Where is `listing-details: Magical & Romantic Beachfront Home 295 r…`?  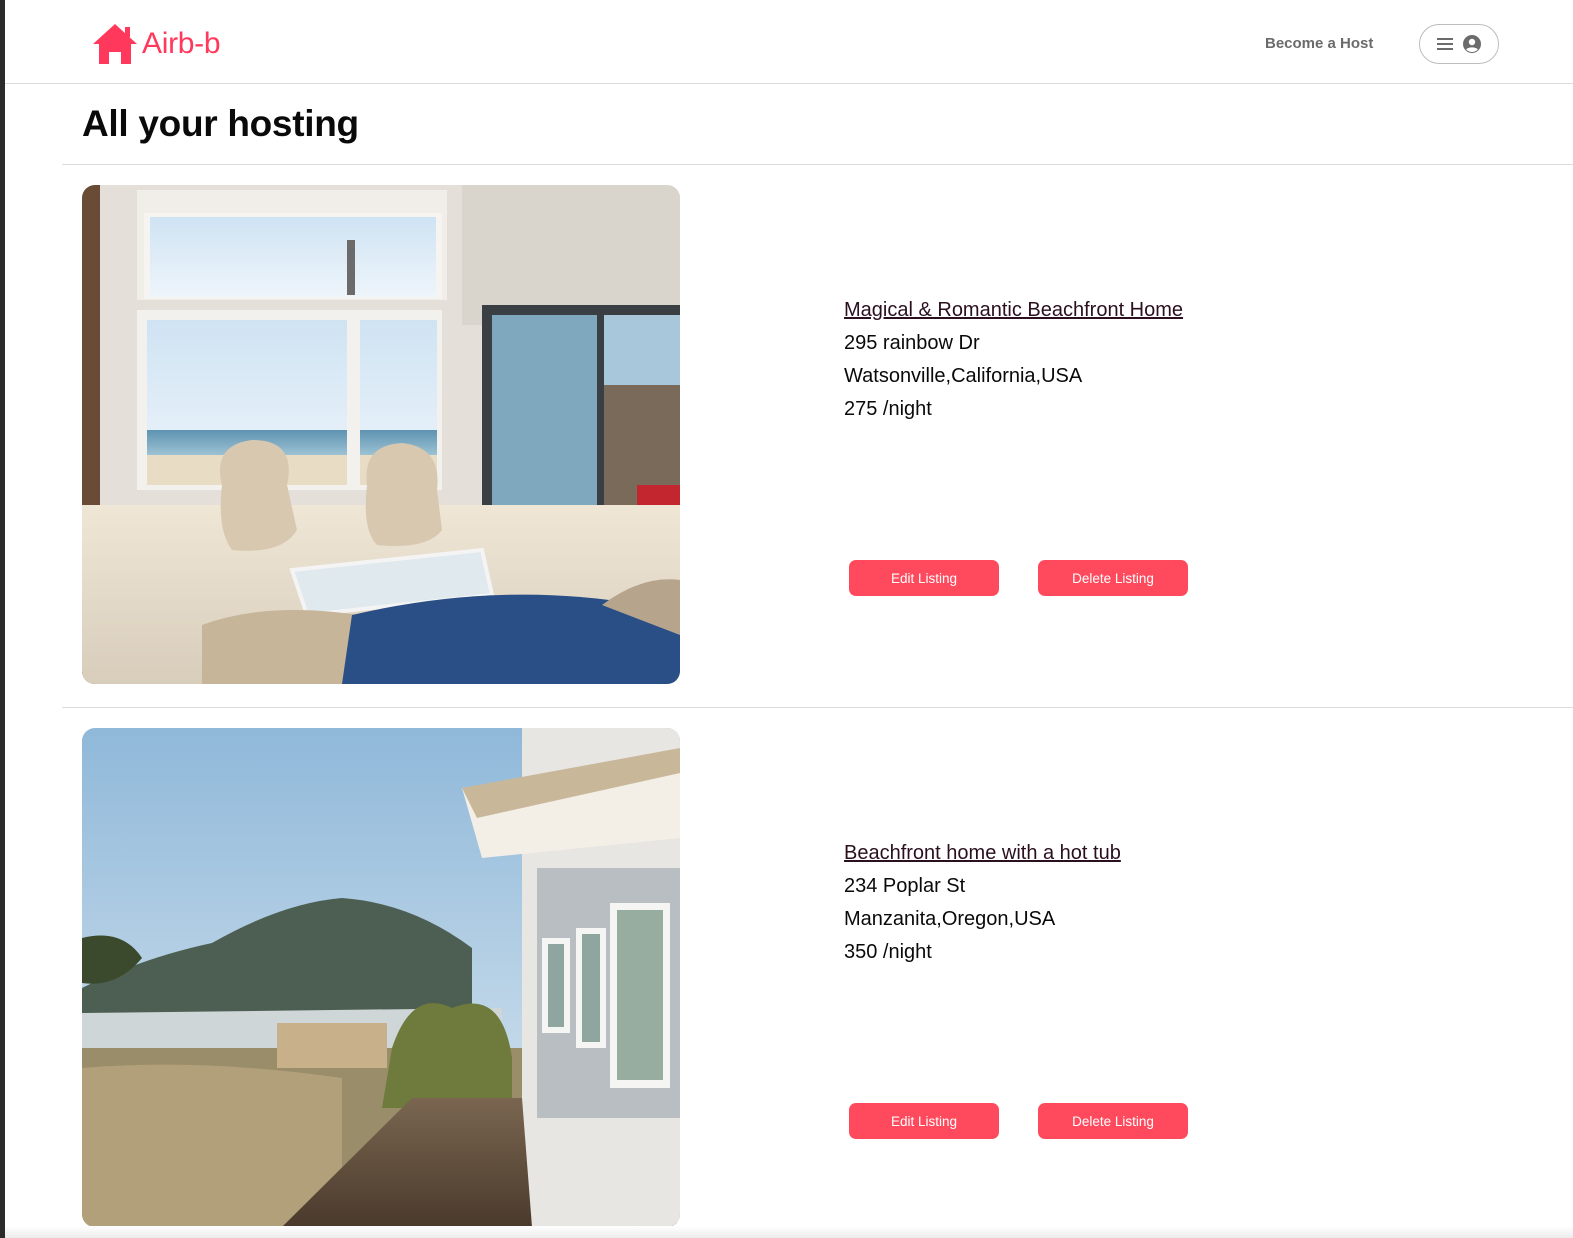 listing-details: Magical & Romantic Beachfront Home 295 r… is located at coordinates (1013, 360).